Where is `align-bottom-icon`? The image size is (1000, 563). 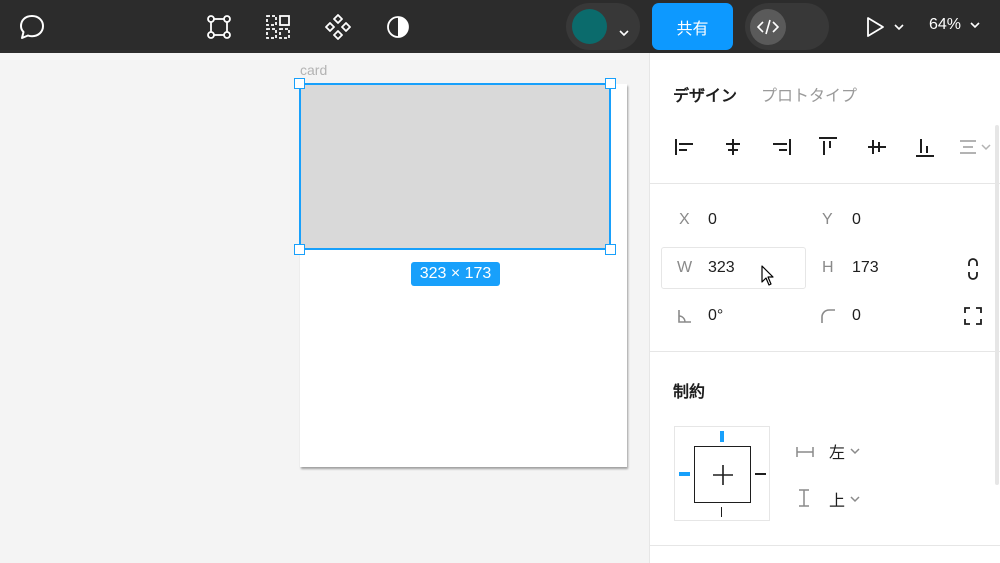 align-bottom-icon is located at coordinates (925, 147).